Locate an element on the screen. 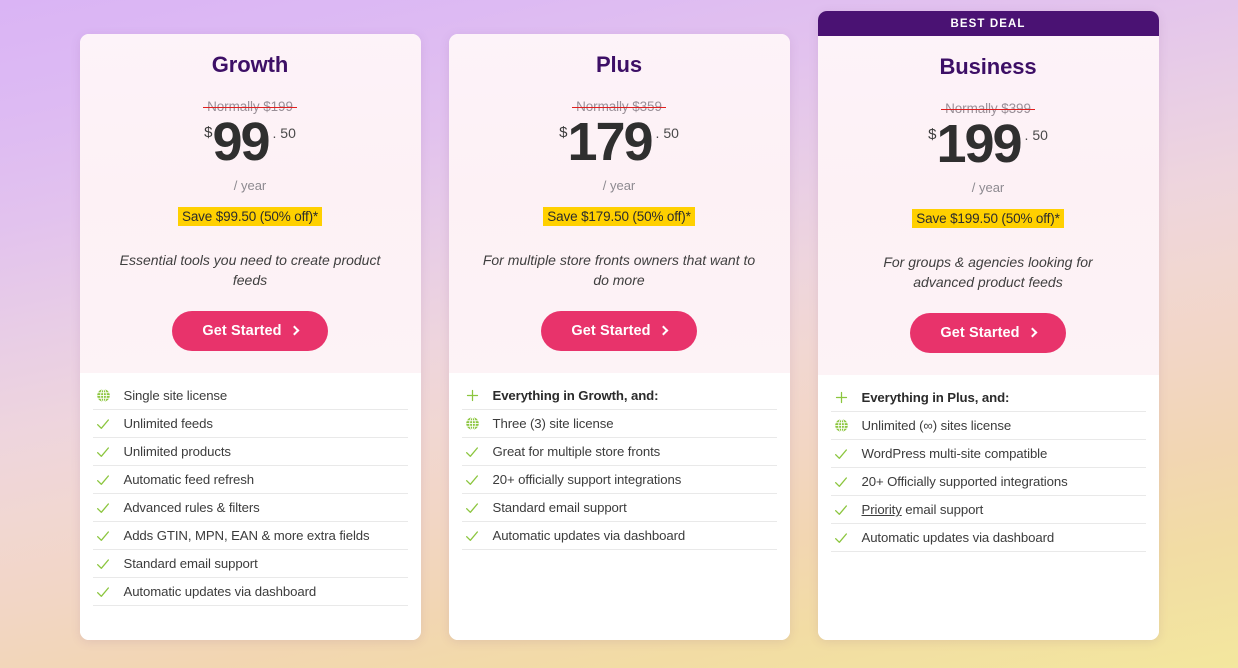 Image resolution: width=1238 pixels, height=668 pixels. feature-label: Unlimited feeds is located at coordinates (168, 424).